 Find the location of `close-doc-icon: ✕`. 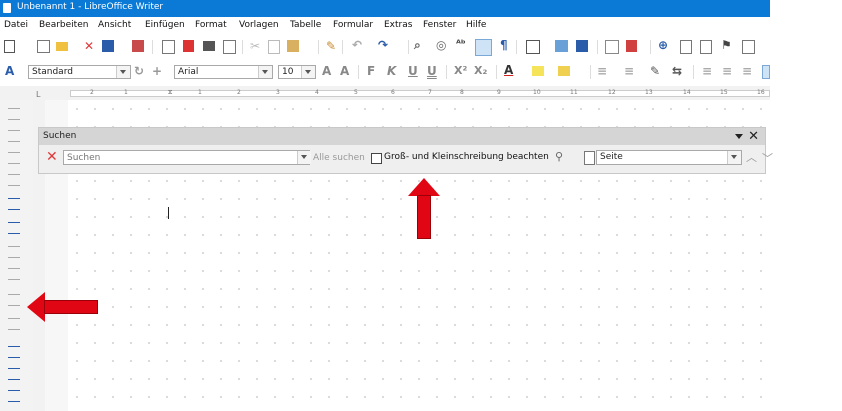

close-doc-icon: ✕ is located at coordinates (89, 46).